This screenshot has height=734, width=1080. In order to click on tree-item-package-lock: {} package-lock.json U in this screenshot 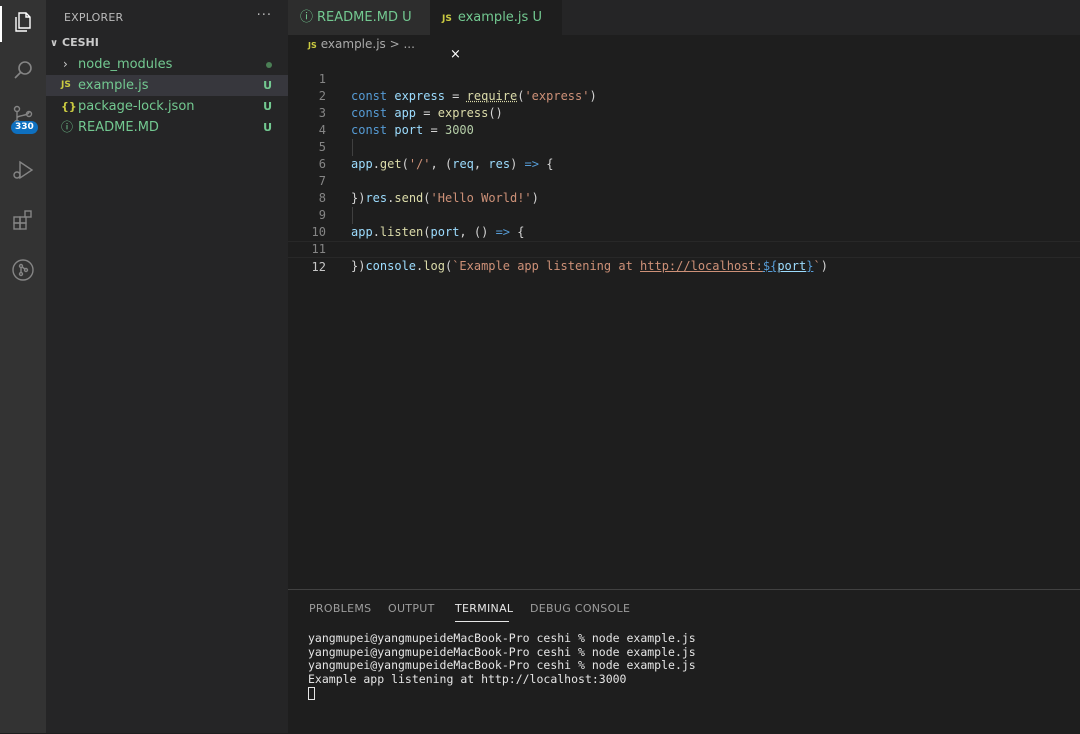, I will do `click(167, 106)`.